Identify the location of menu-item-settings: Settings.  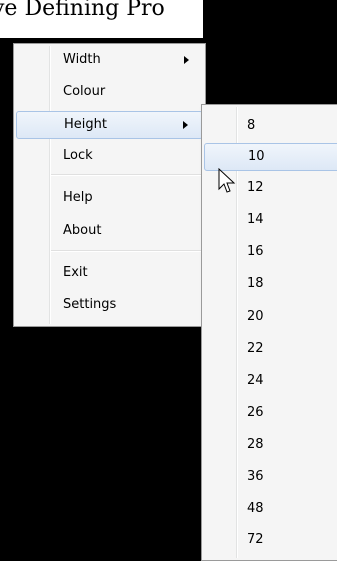
(109, 305).